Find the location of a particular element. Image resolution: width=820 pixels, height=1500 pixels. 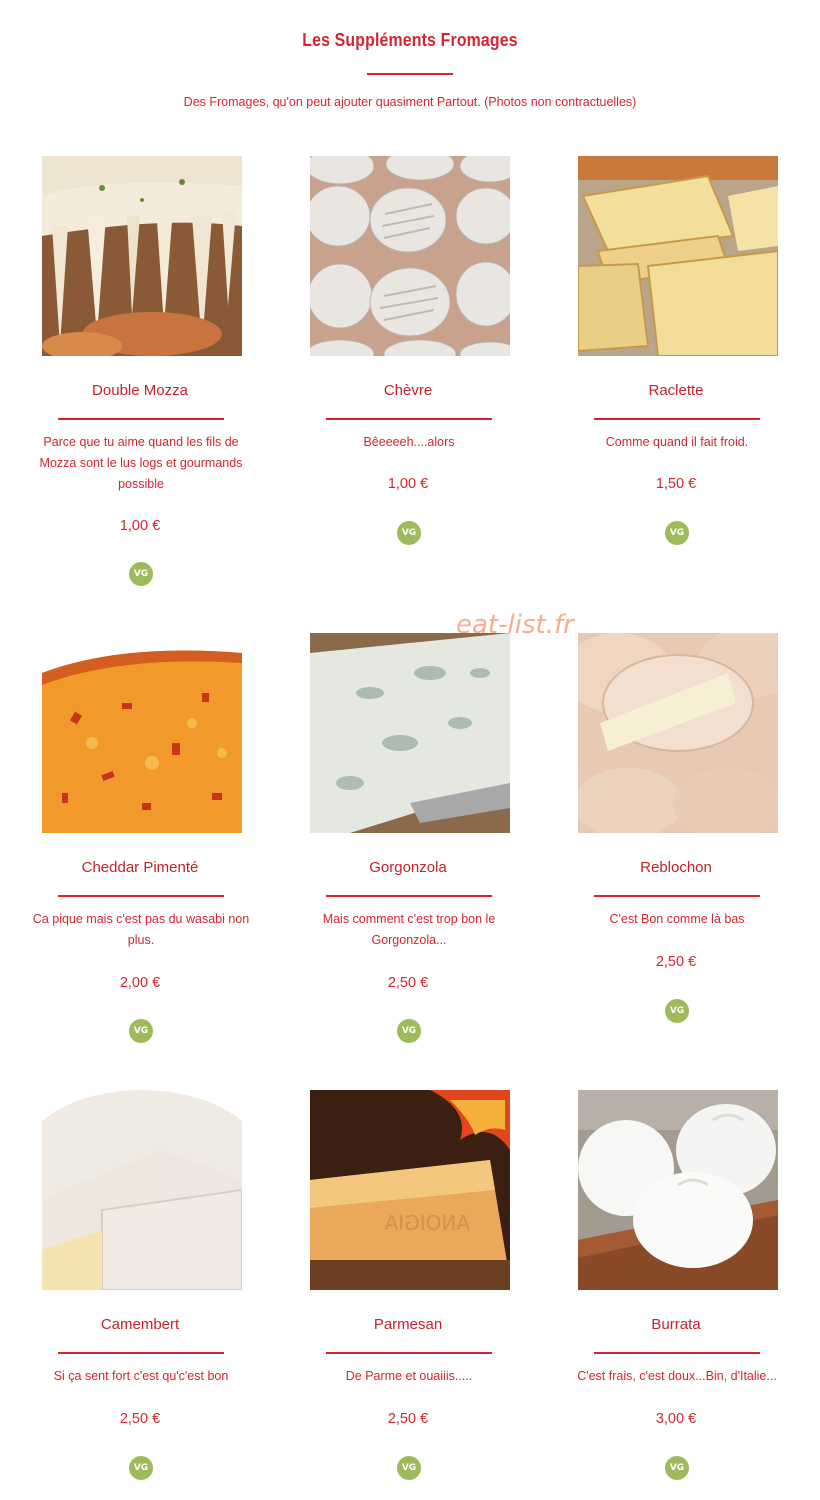

melted-mozzarella-pizza-image is located at coordinates (142, 256).